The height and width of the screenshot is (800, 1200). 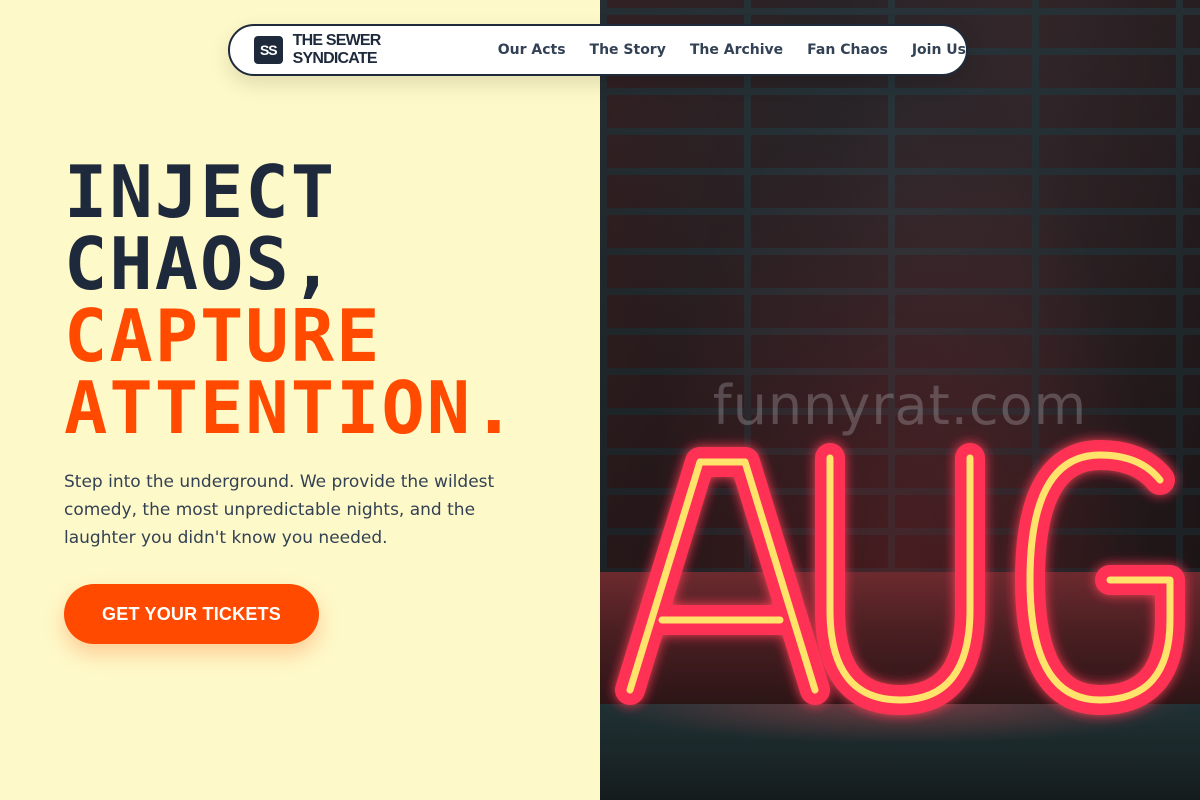 I want to click on get-tickets-button: GET YOUR TICKETS, so click(x=191, y=614).